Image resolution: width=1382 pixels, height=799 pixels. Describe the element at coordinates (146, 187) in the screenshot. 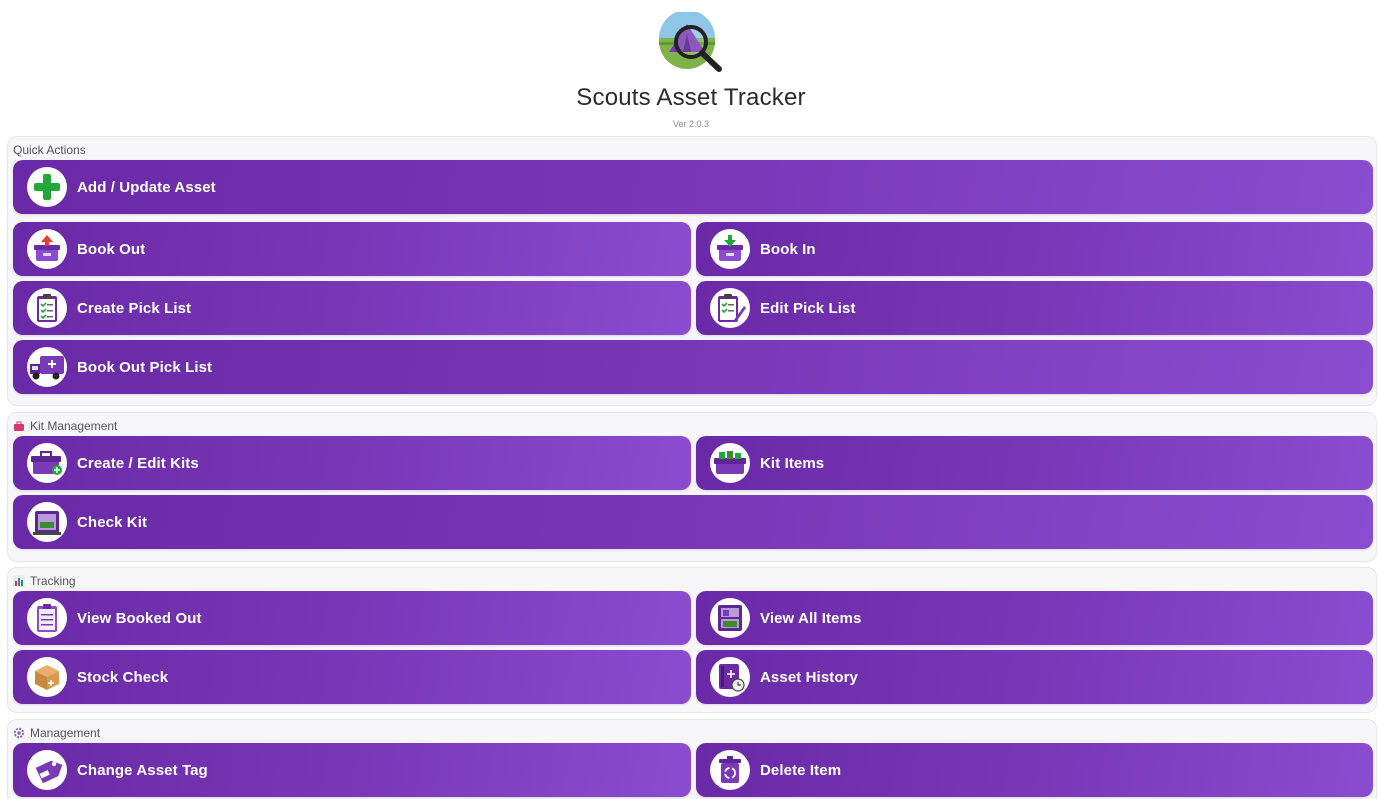

I see `button-label: Add / Update Asset` at that location.